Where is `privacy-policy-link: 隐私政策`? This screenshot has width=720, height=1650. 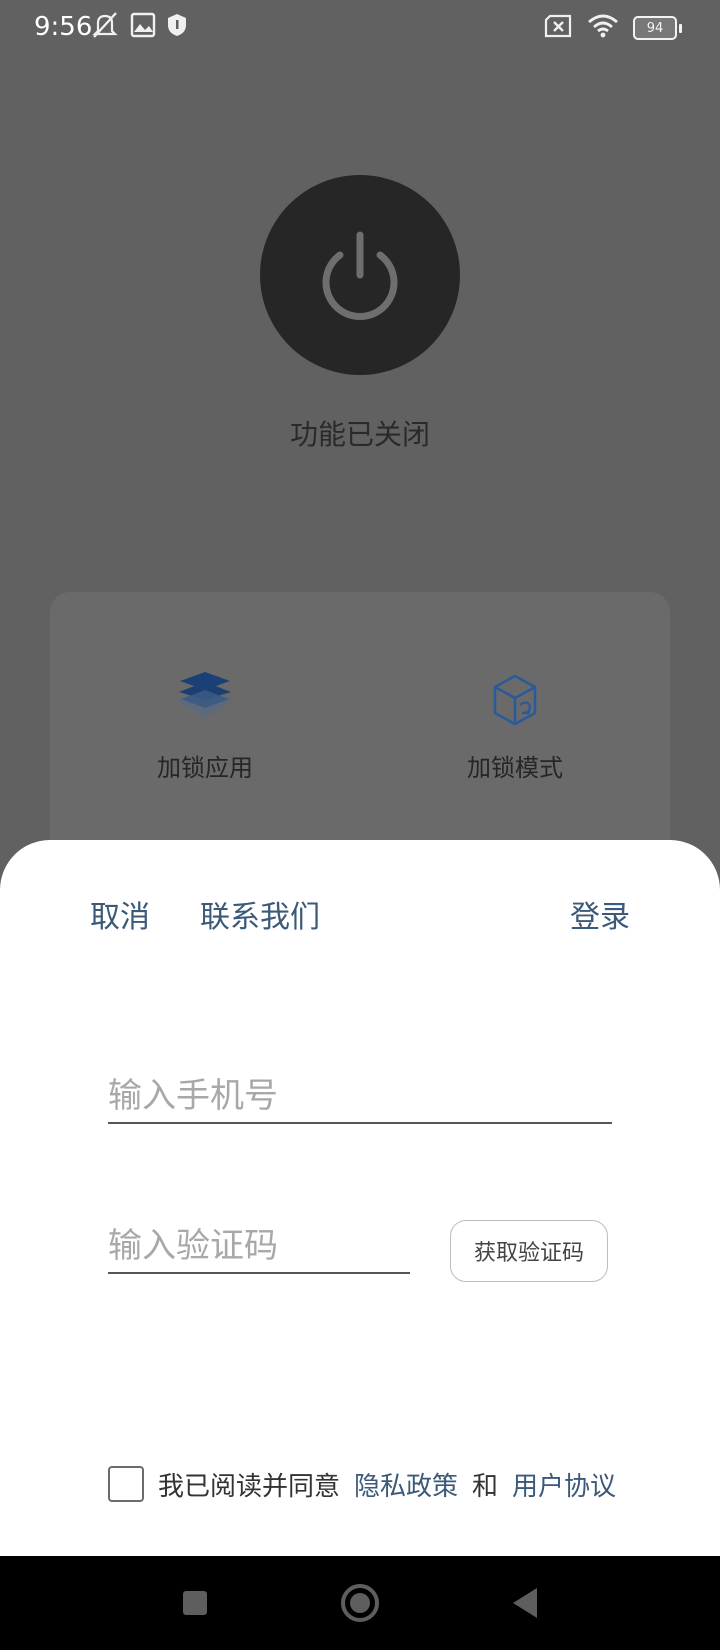
privacy-policy-link: 隐私政策 is located at coordinates (406, 1484).